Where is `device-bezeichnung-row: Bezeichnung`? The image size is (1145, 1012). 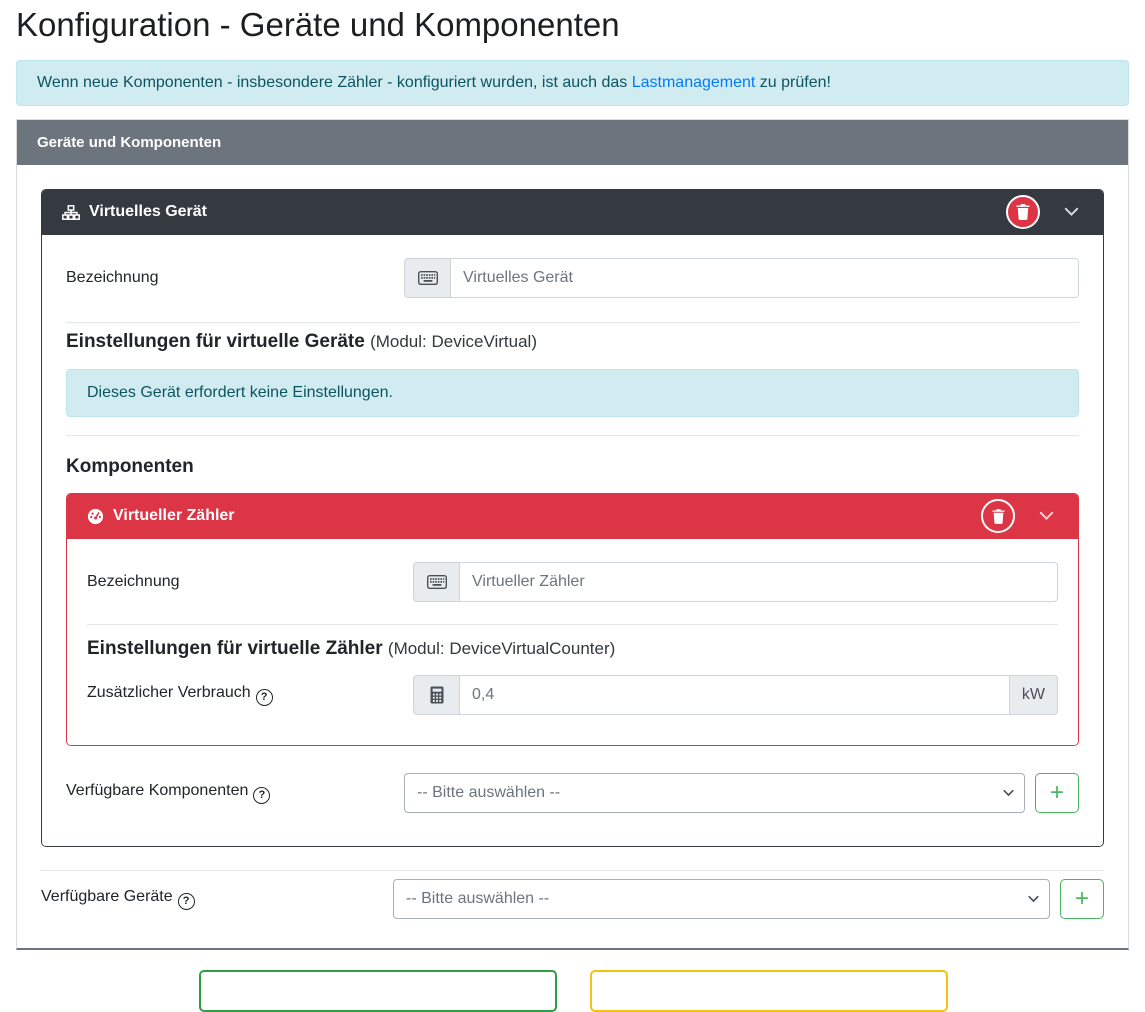 device-bezeichnung-row: Bezeichnung is located at coordinates (572, 277).